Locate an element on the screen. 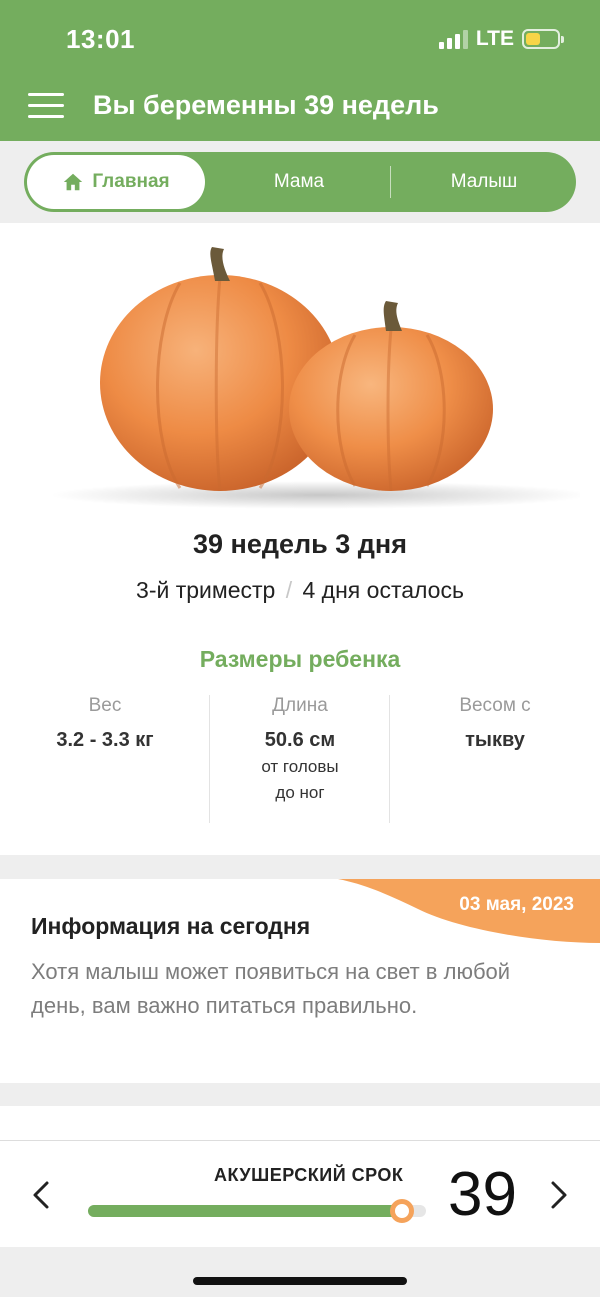 The height and width of the screenshot is (1297, 600). tabs-area: Главная Мама Малыш is located at coordinates (300, 182).